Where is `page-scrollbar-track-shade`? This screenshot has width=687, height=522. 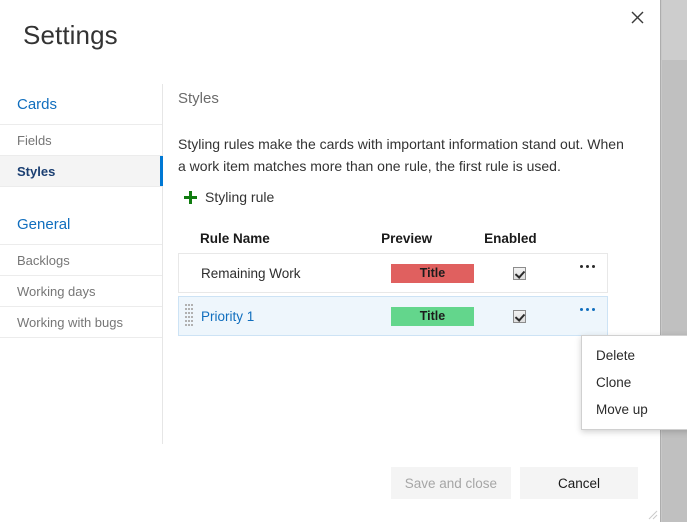
page-scrollbar-track-shade is located at coordinates (674, 291).